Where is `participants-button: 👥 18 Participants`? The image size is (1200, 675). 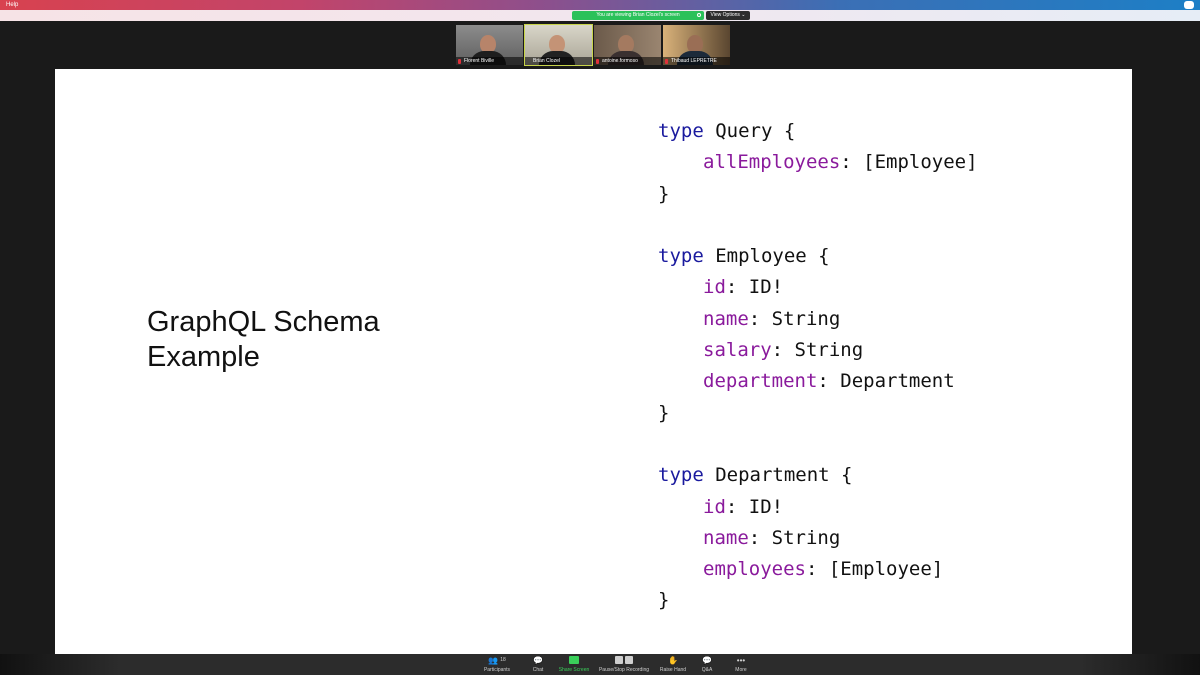 participants-button: 👥 18 Participants is located at coordinates (497, 664).